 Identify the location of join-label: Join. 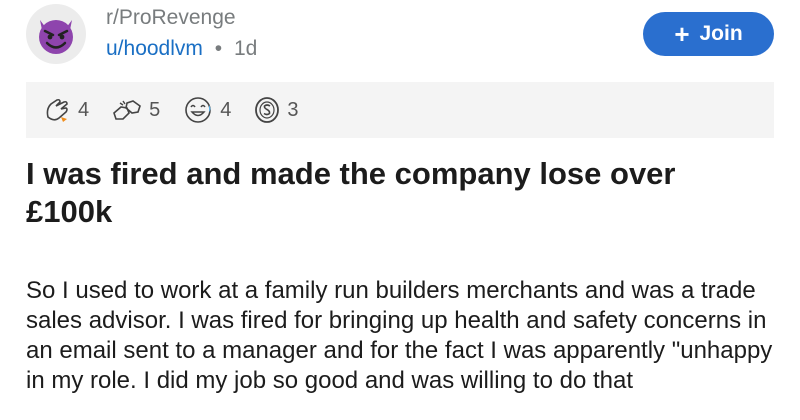
(721, 33).